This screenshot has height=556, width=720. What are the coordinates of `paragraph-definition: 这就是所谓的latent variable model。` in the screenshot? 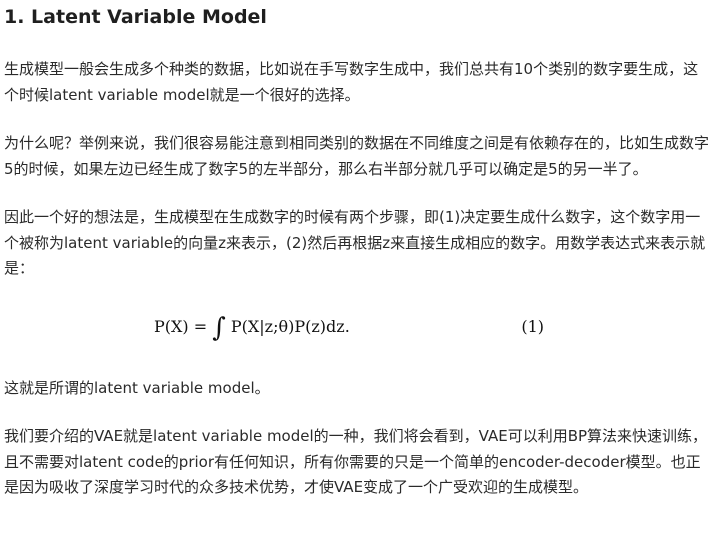 It's located at (137, 387).